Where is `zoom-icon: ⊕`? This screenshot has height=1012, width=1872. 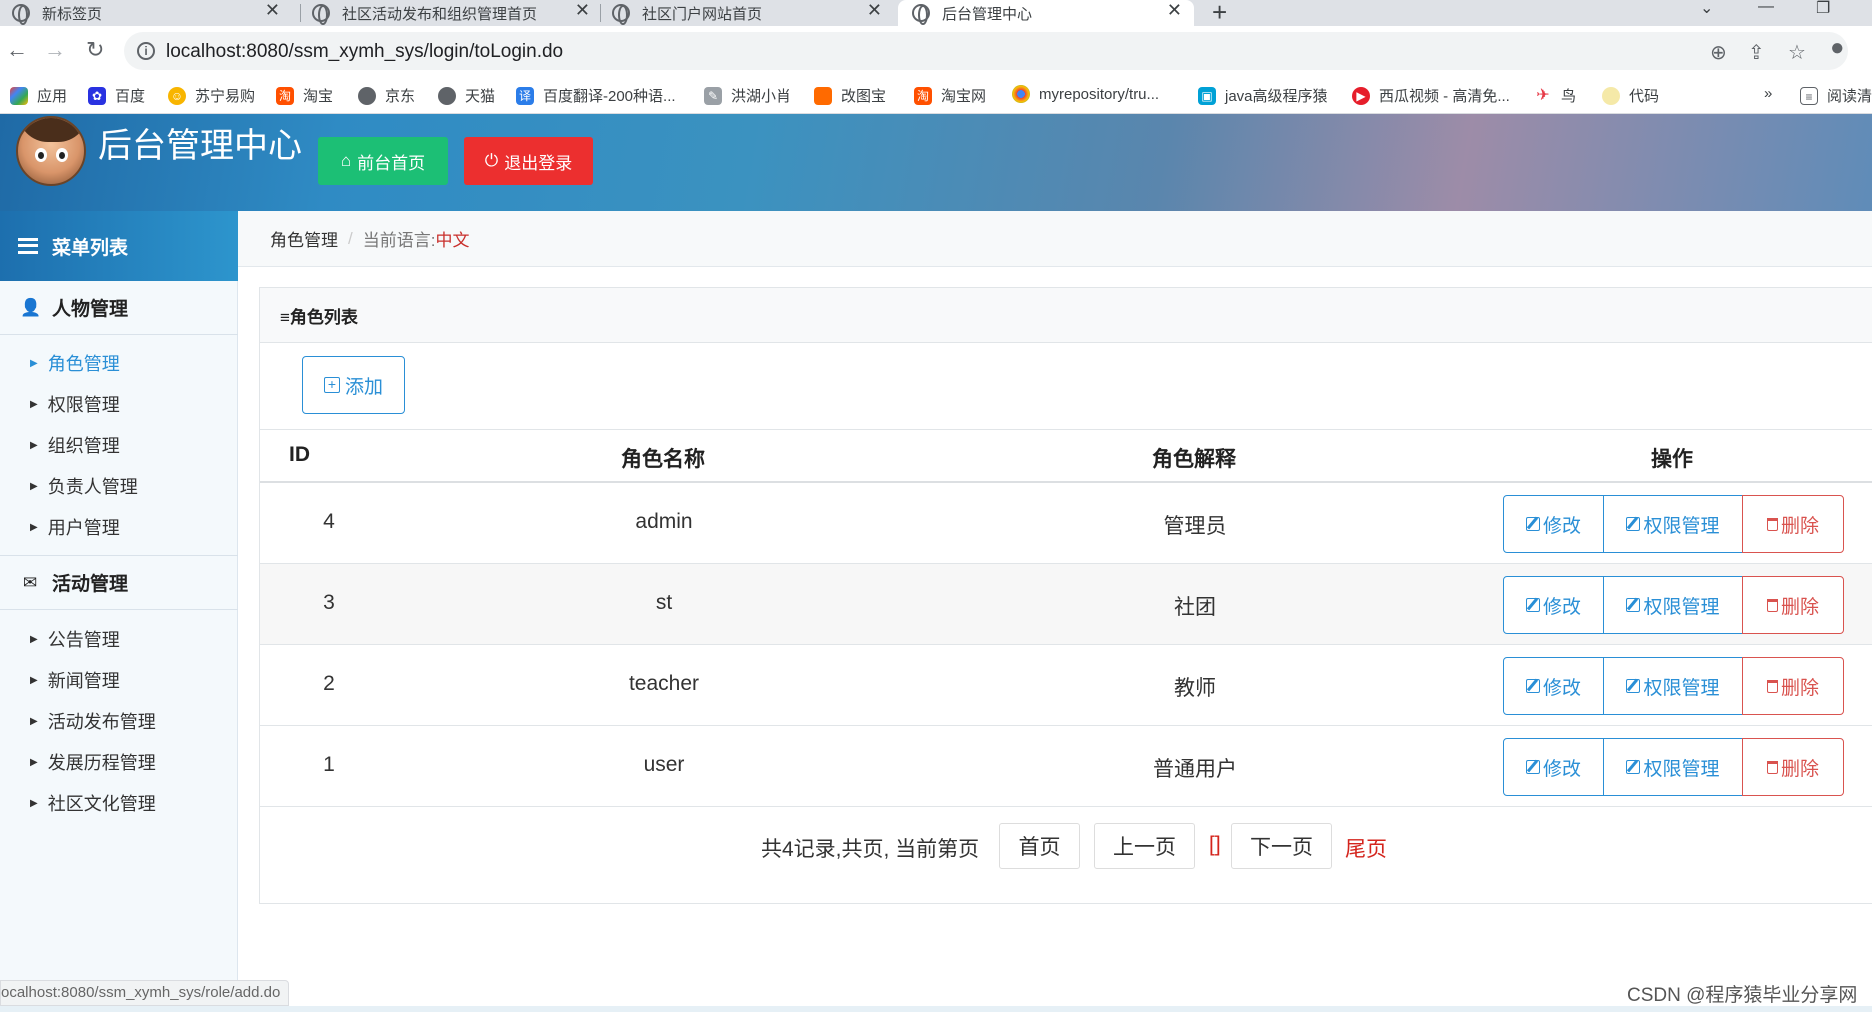 zoom-icon: ⊕ is located at coordinates (1718, 52).